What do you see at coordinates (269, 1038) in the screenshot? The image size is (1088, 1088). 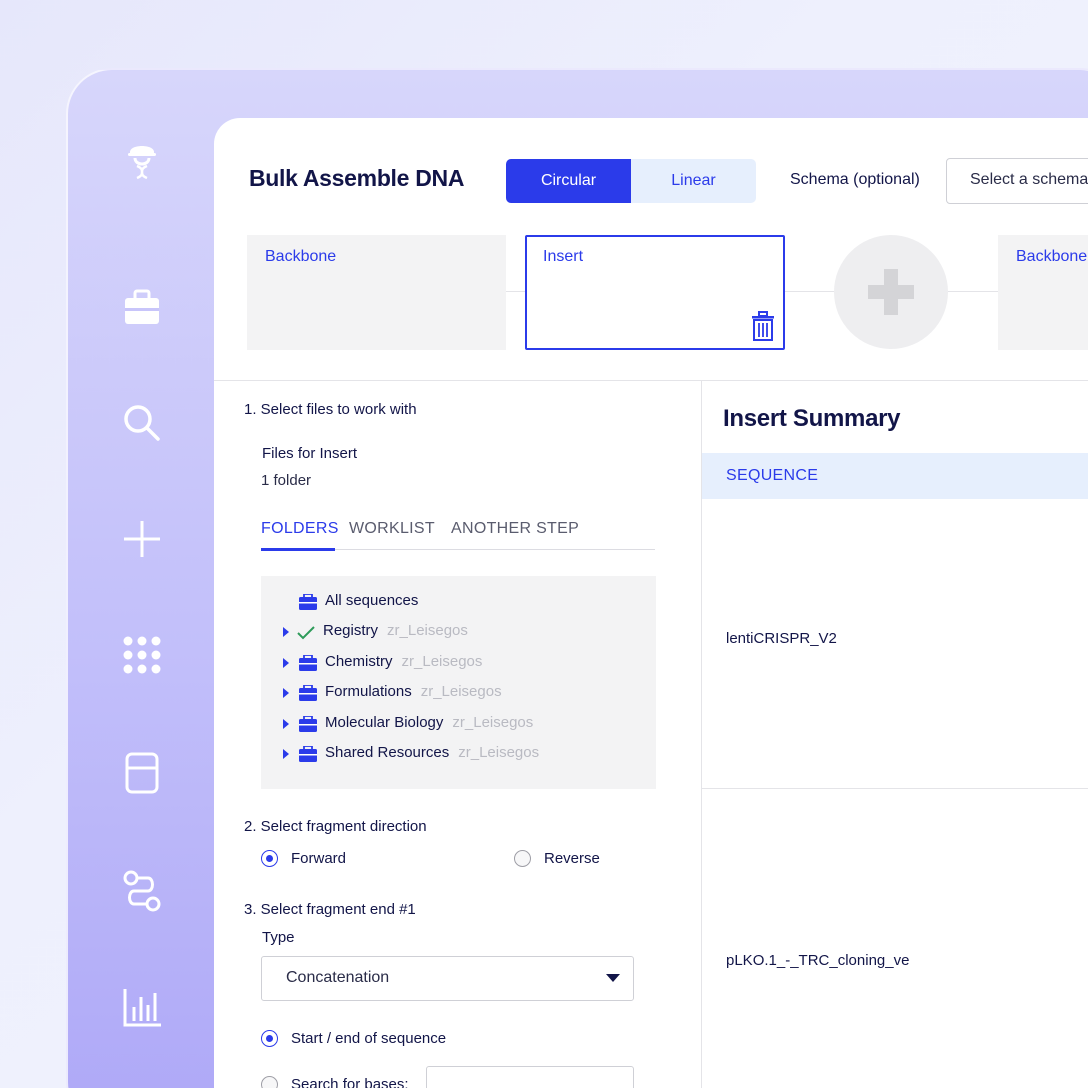 I see `start-end-radio` at bounding box center [269, 1038].